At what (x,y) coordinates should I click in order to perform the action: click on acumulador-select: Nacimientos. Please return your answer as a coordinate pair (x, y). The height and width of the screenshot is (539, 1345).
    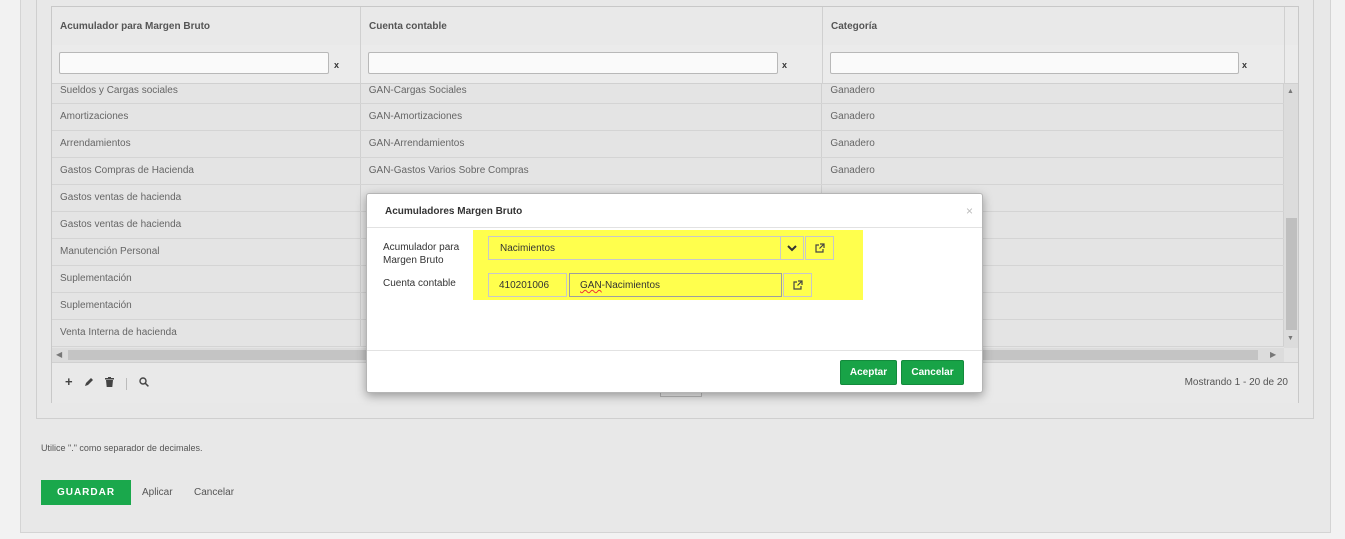
    Looking at the image, I should click on (646, 248).